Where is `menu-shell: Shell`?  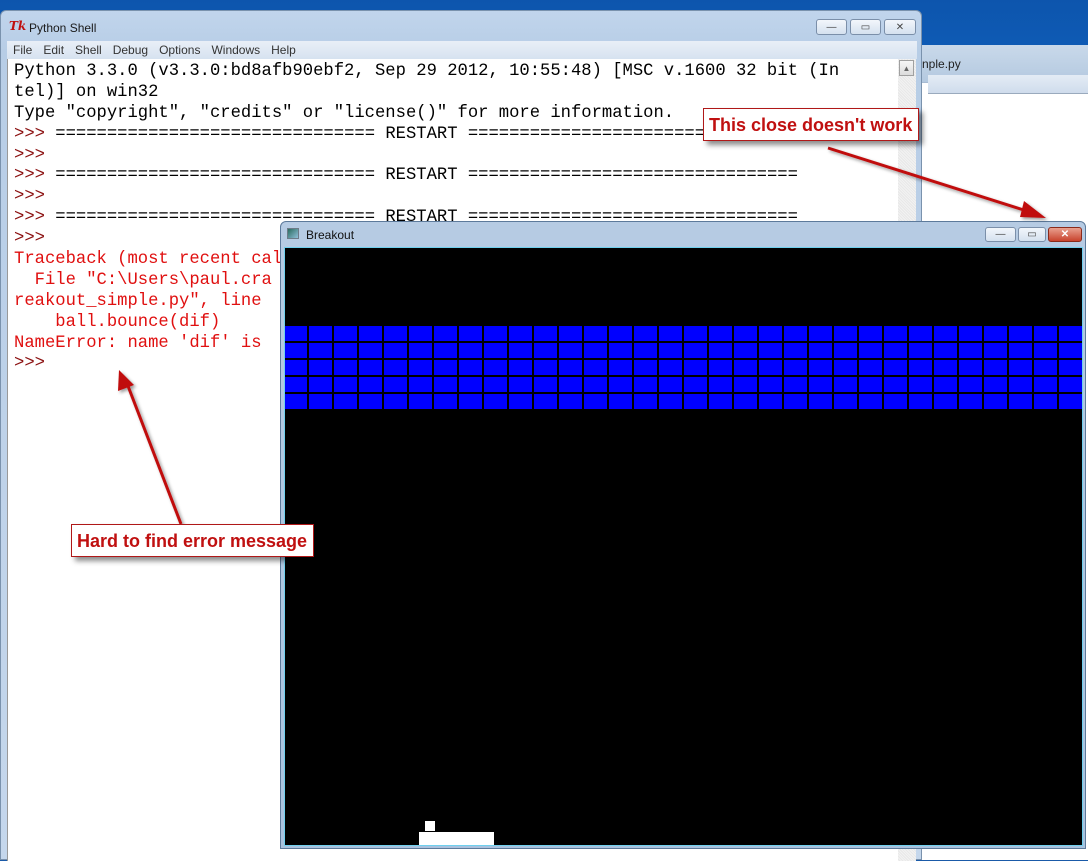
menu-shell: Shell is located at coordinates (88, 49).